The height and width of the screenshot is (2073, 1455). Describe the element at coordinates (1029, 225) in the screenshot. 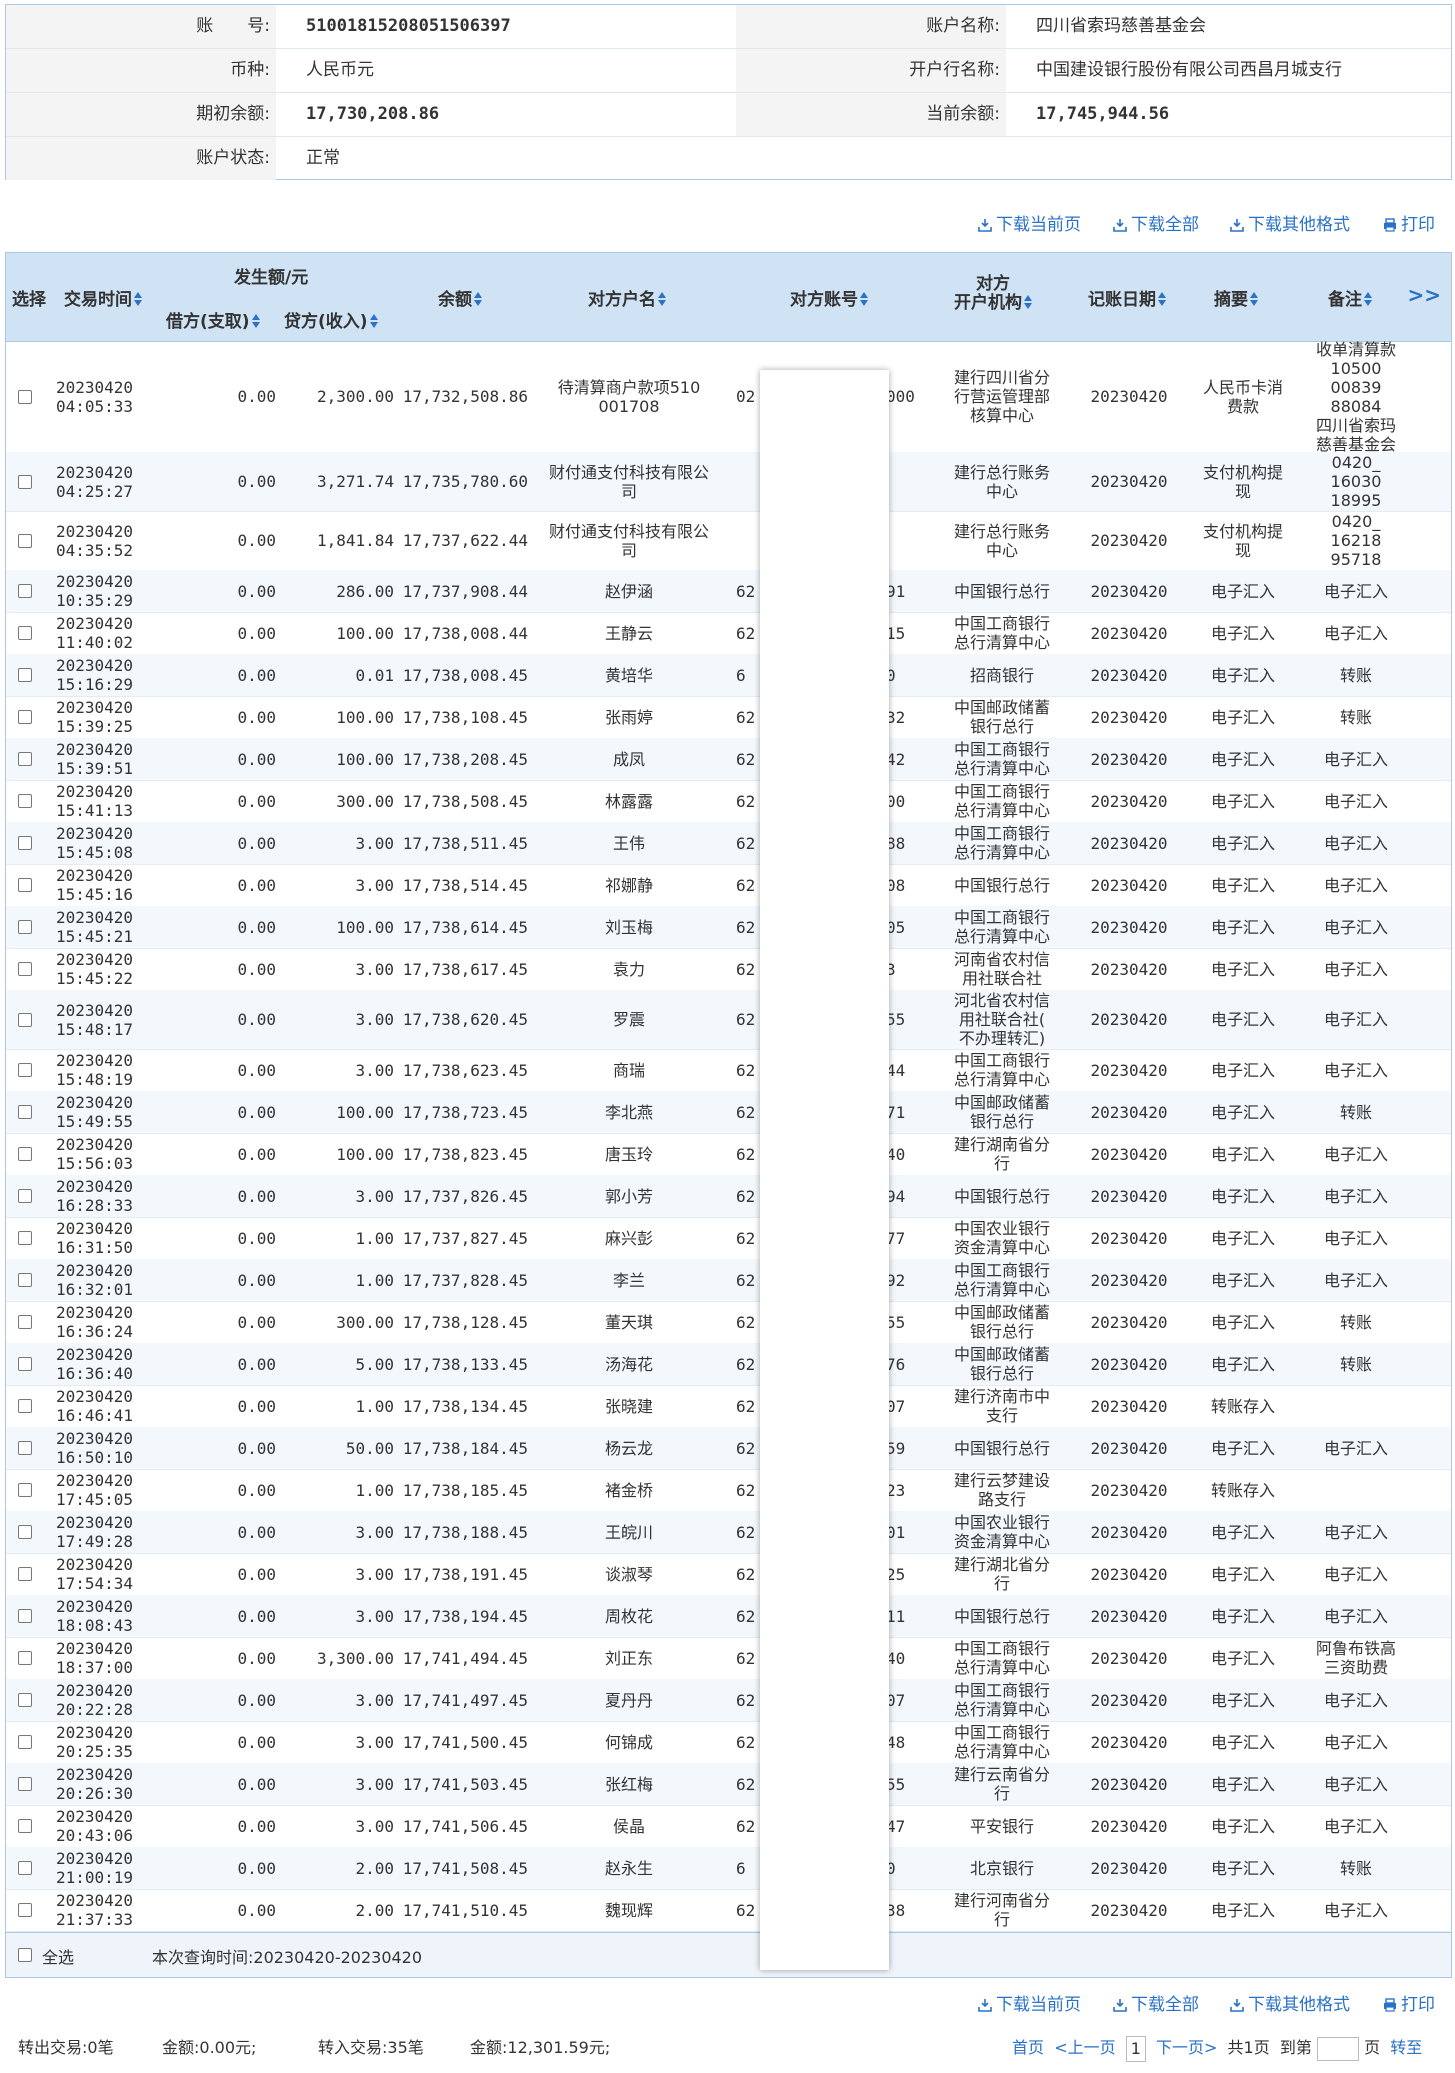

I see `download-page-link: 下载当前页` at that location.